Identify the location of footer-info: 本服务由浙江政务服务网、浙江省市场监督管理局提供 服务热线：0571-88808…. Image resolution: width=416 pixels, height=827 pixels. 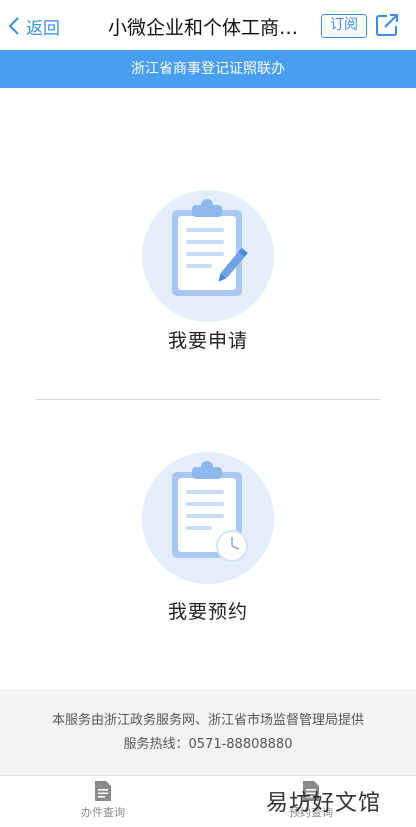
(208, 732).